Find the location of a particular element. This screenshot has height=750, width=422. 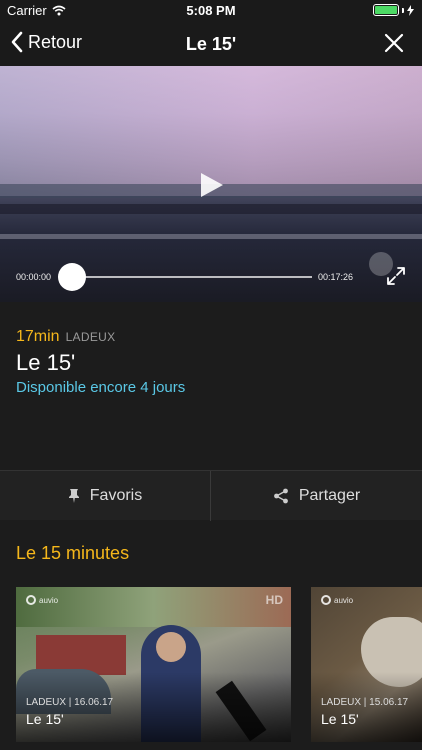

progress-track is located at coordinates (192, 277).